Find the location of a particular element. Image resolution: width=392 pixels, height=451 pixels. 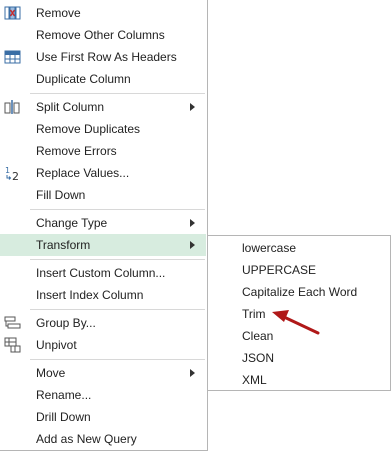

submenu-item-label: JSON is located at coordinates (258, 358).